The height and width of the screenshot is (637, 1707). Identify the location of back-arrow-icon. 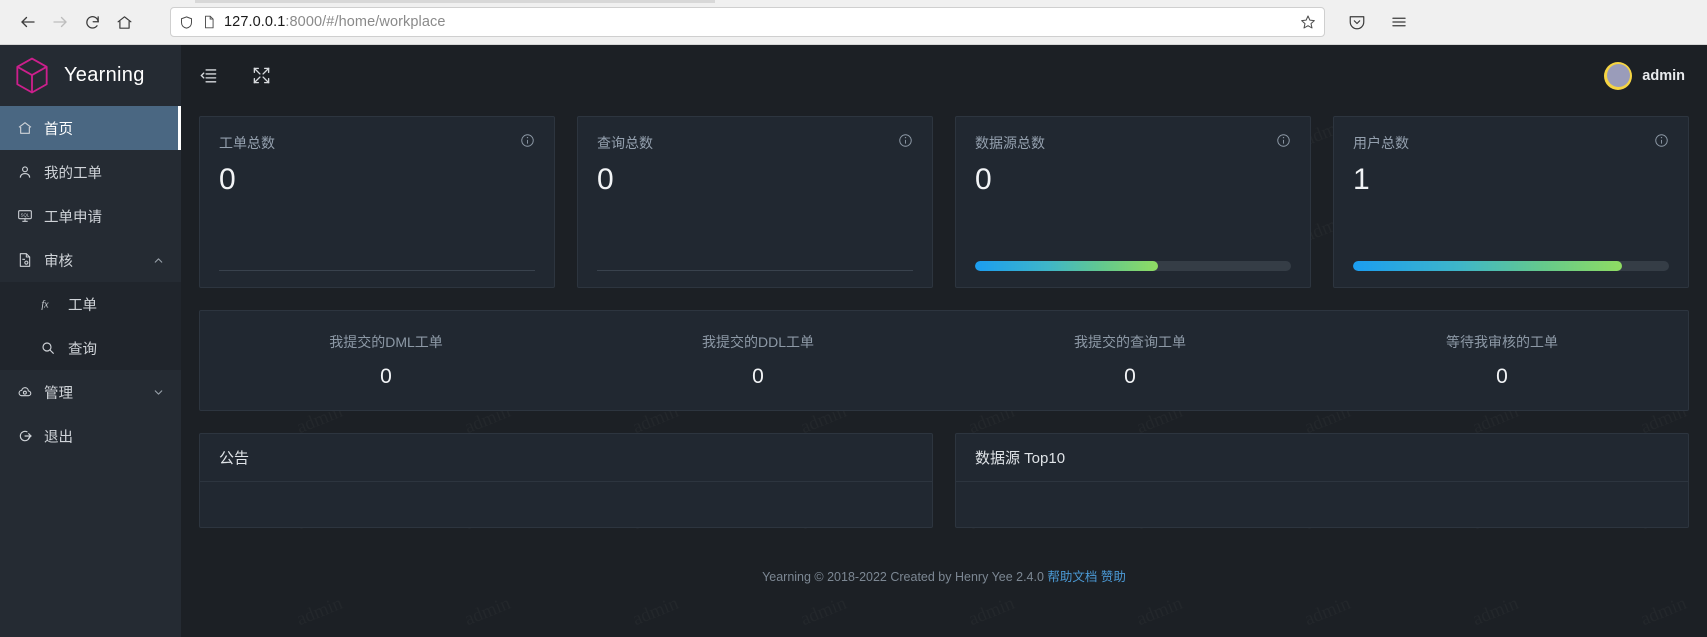
(28, 22).